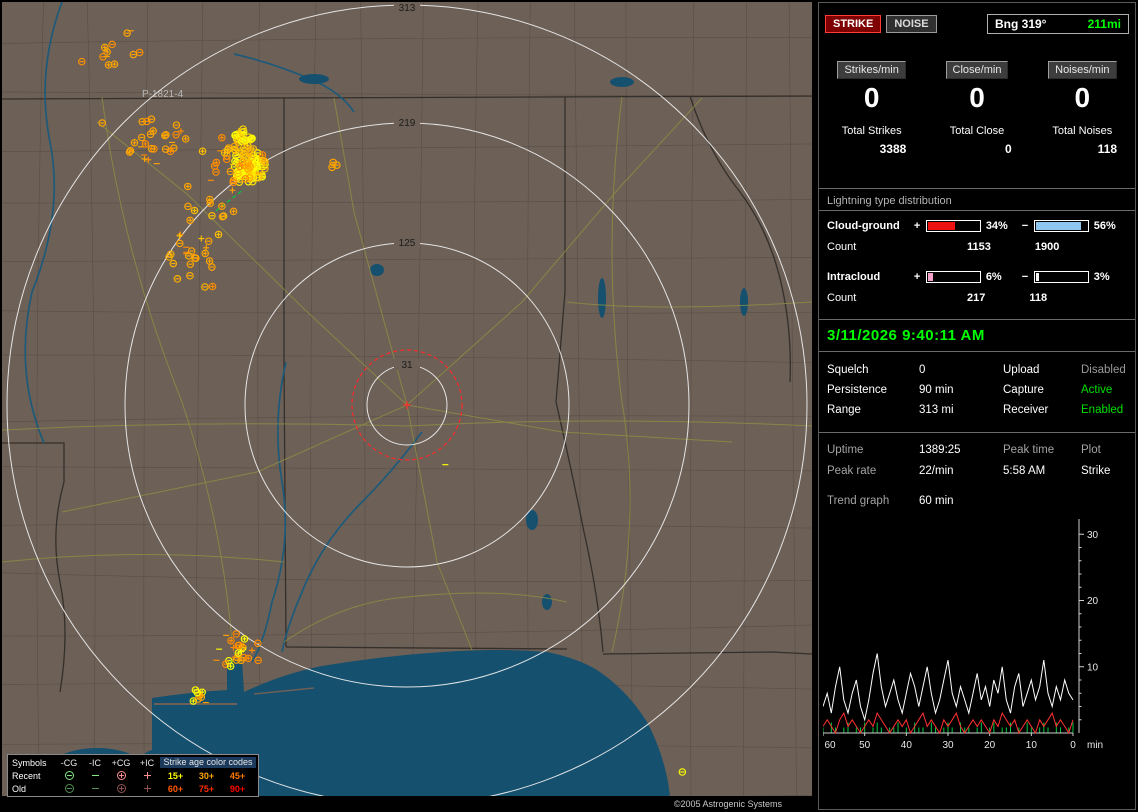 The image size is (1138, 812). Describe the element at coordinates (1029, 450) in the screenshot. I see `peak-time-label: Peak time` at that location.